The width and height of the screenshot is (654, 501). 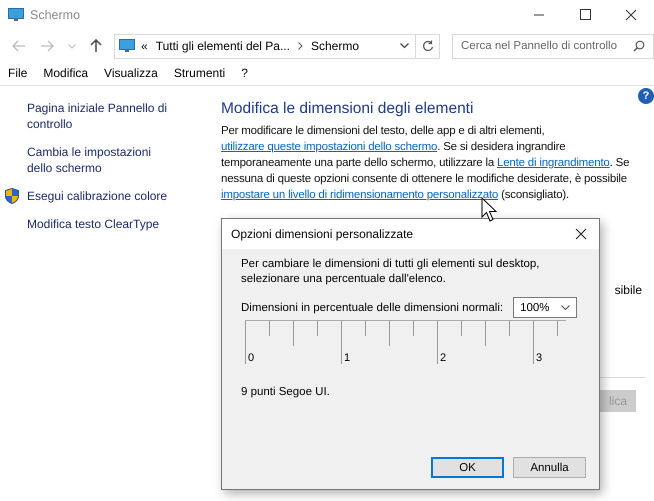 I want to click on menu-item: Modifica, so click(x=65, y=73).